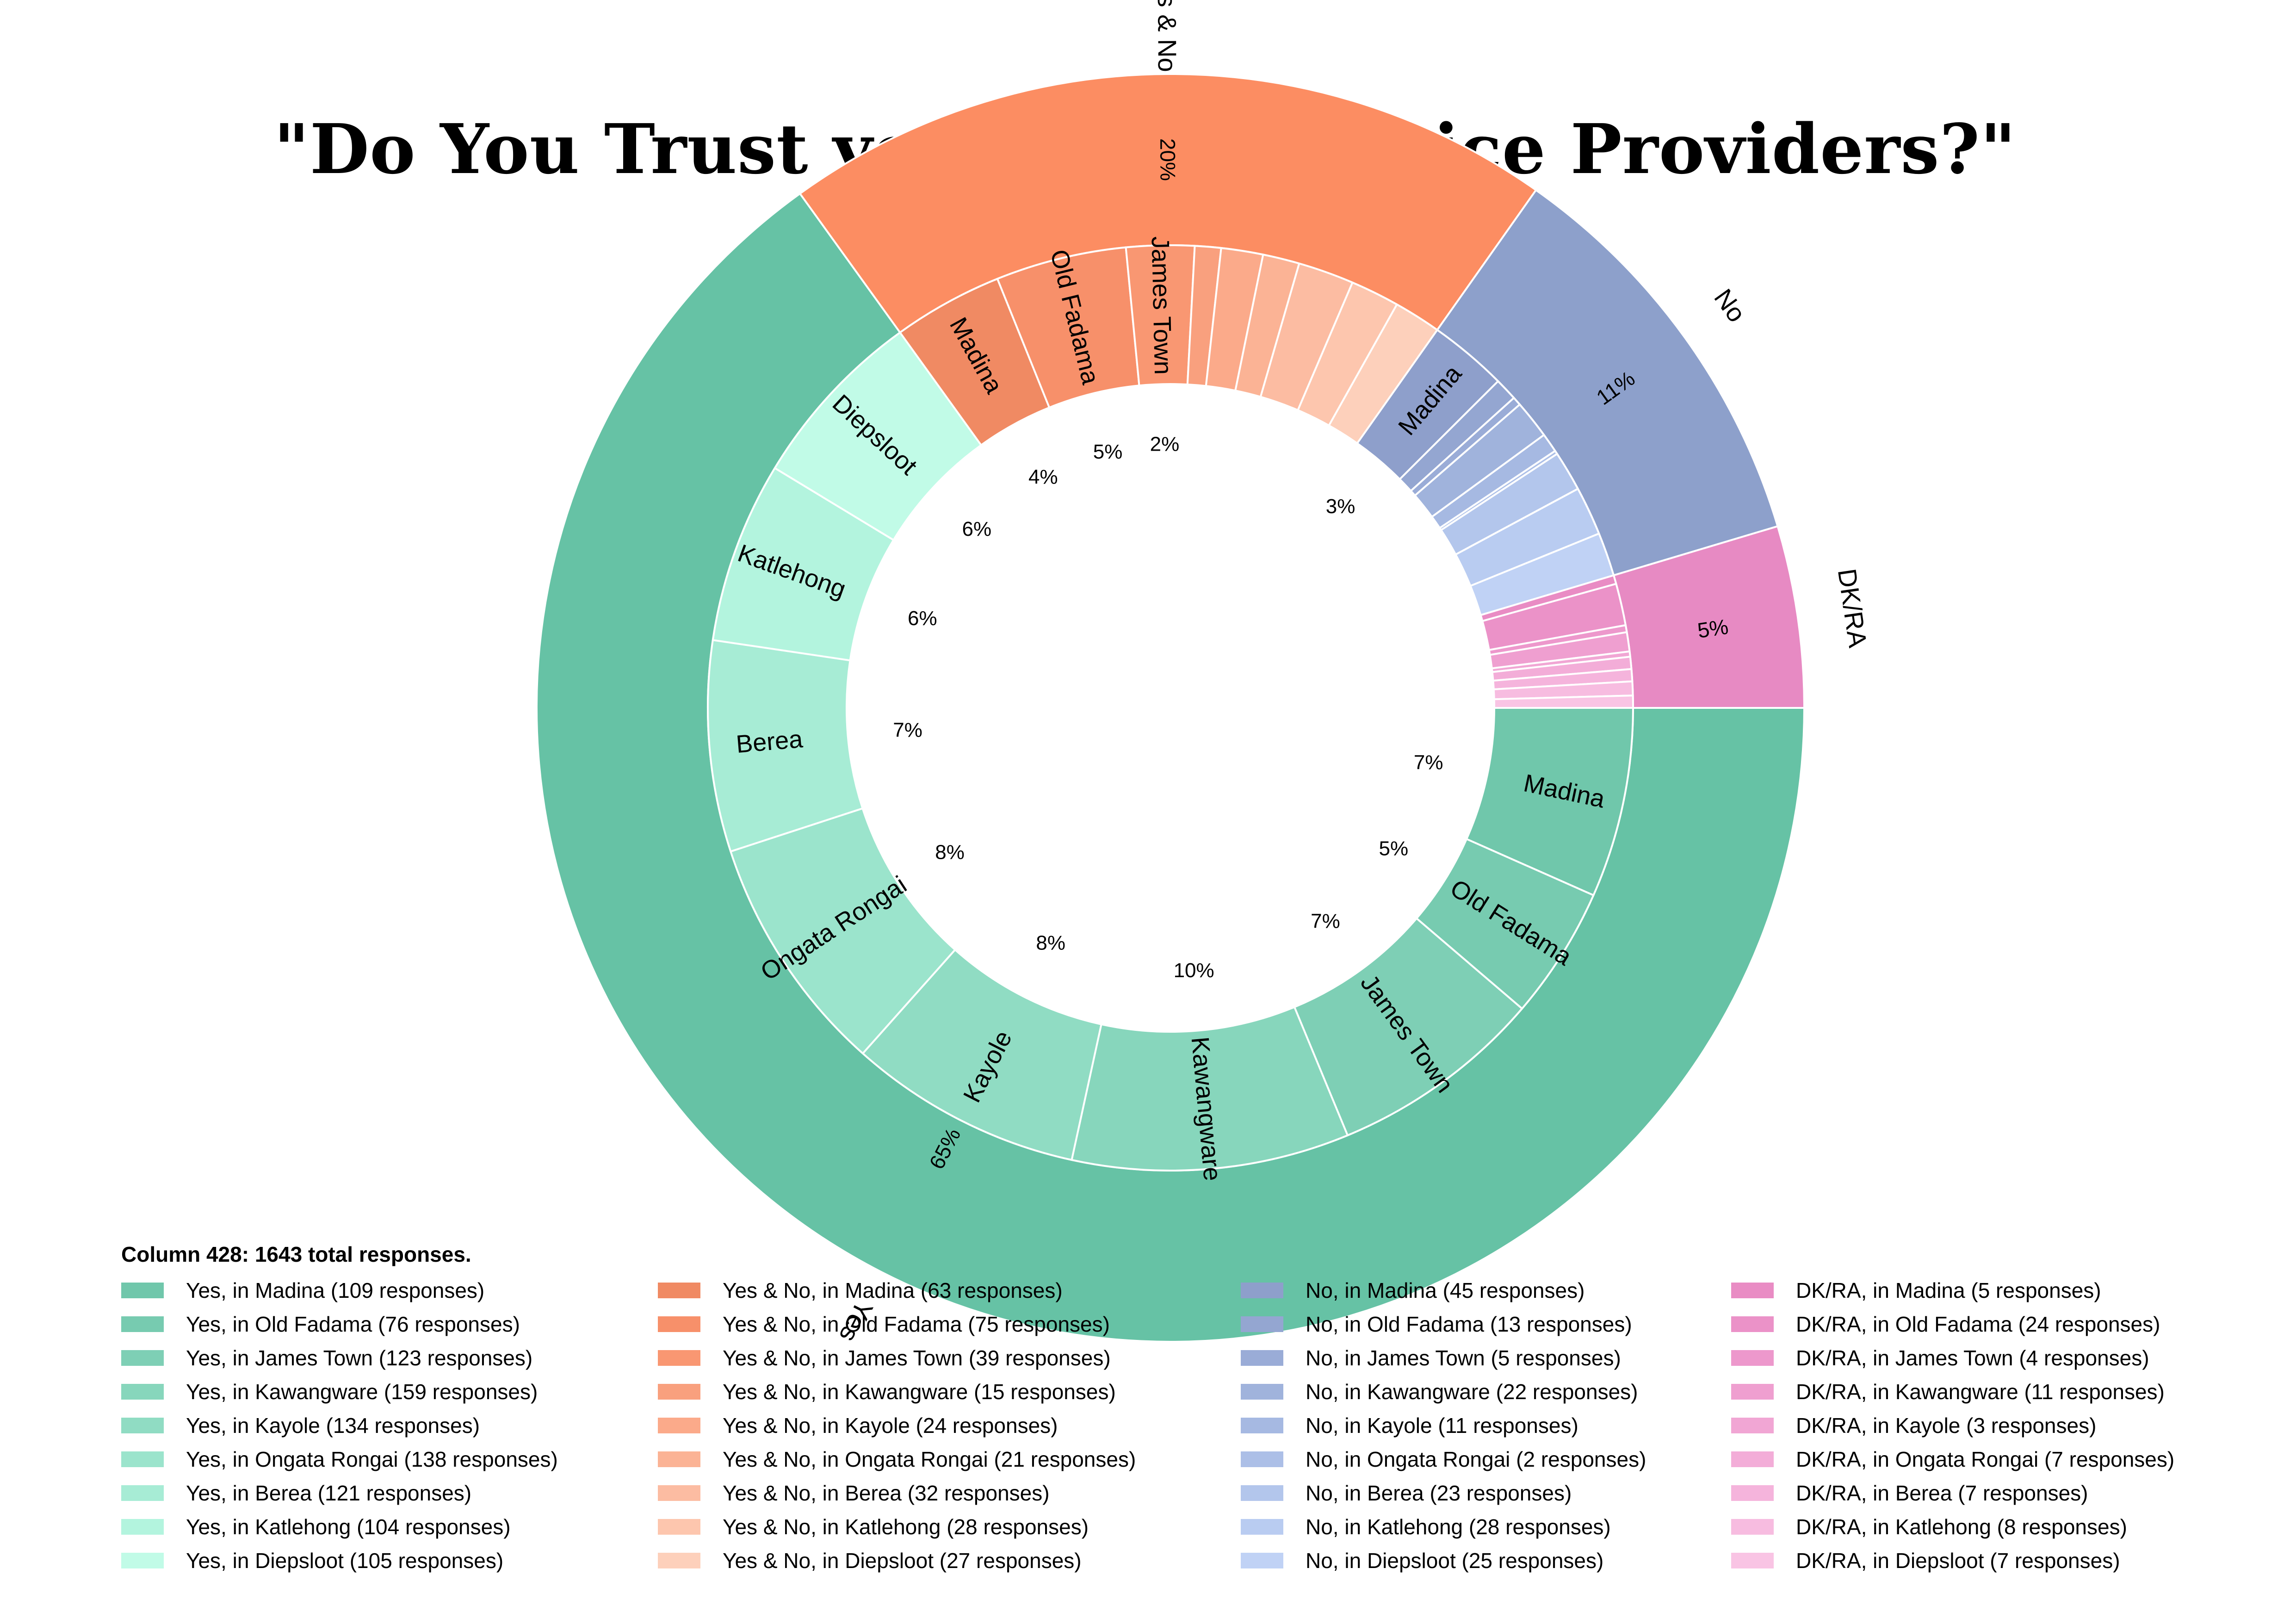 The image size is (2290, 1624). I want to click on legend-item: No, in Katlehong (28 responses), so click(1443, 1526).